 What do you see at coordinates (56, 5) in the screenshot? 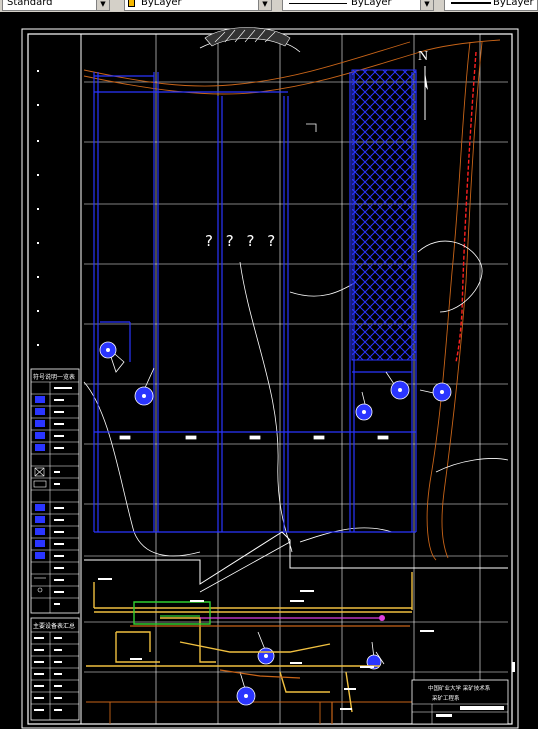
I see `text-style-dropdown: Standard ▼` at bounding box center [56, 5].